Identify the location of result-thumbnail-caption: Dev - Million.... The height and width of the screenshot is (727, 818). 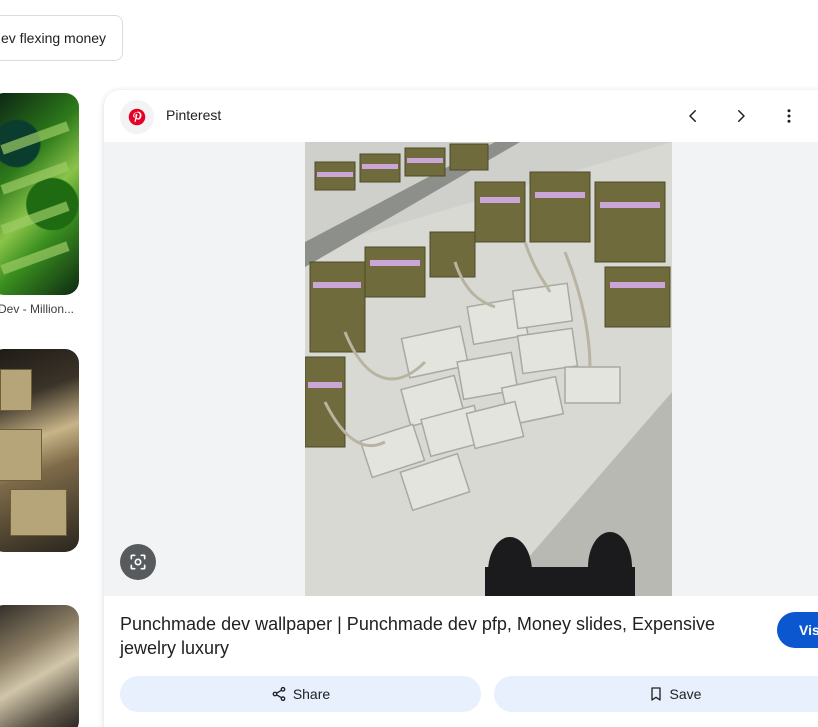
(37, 309).